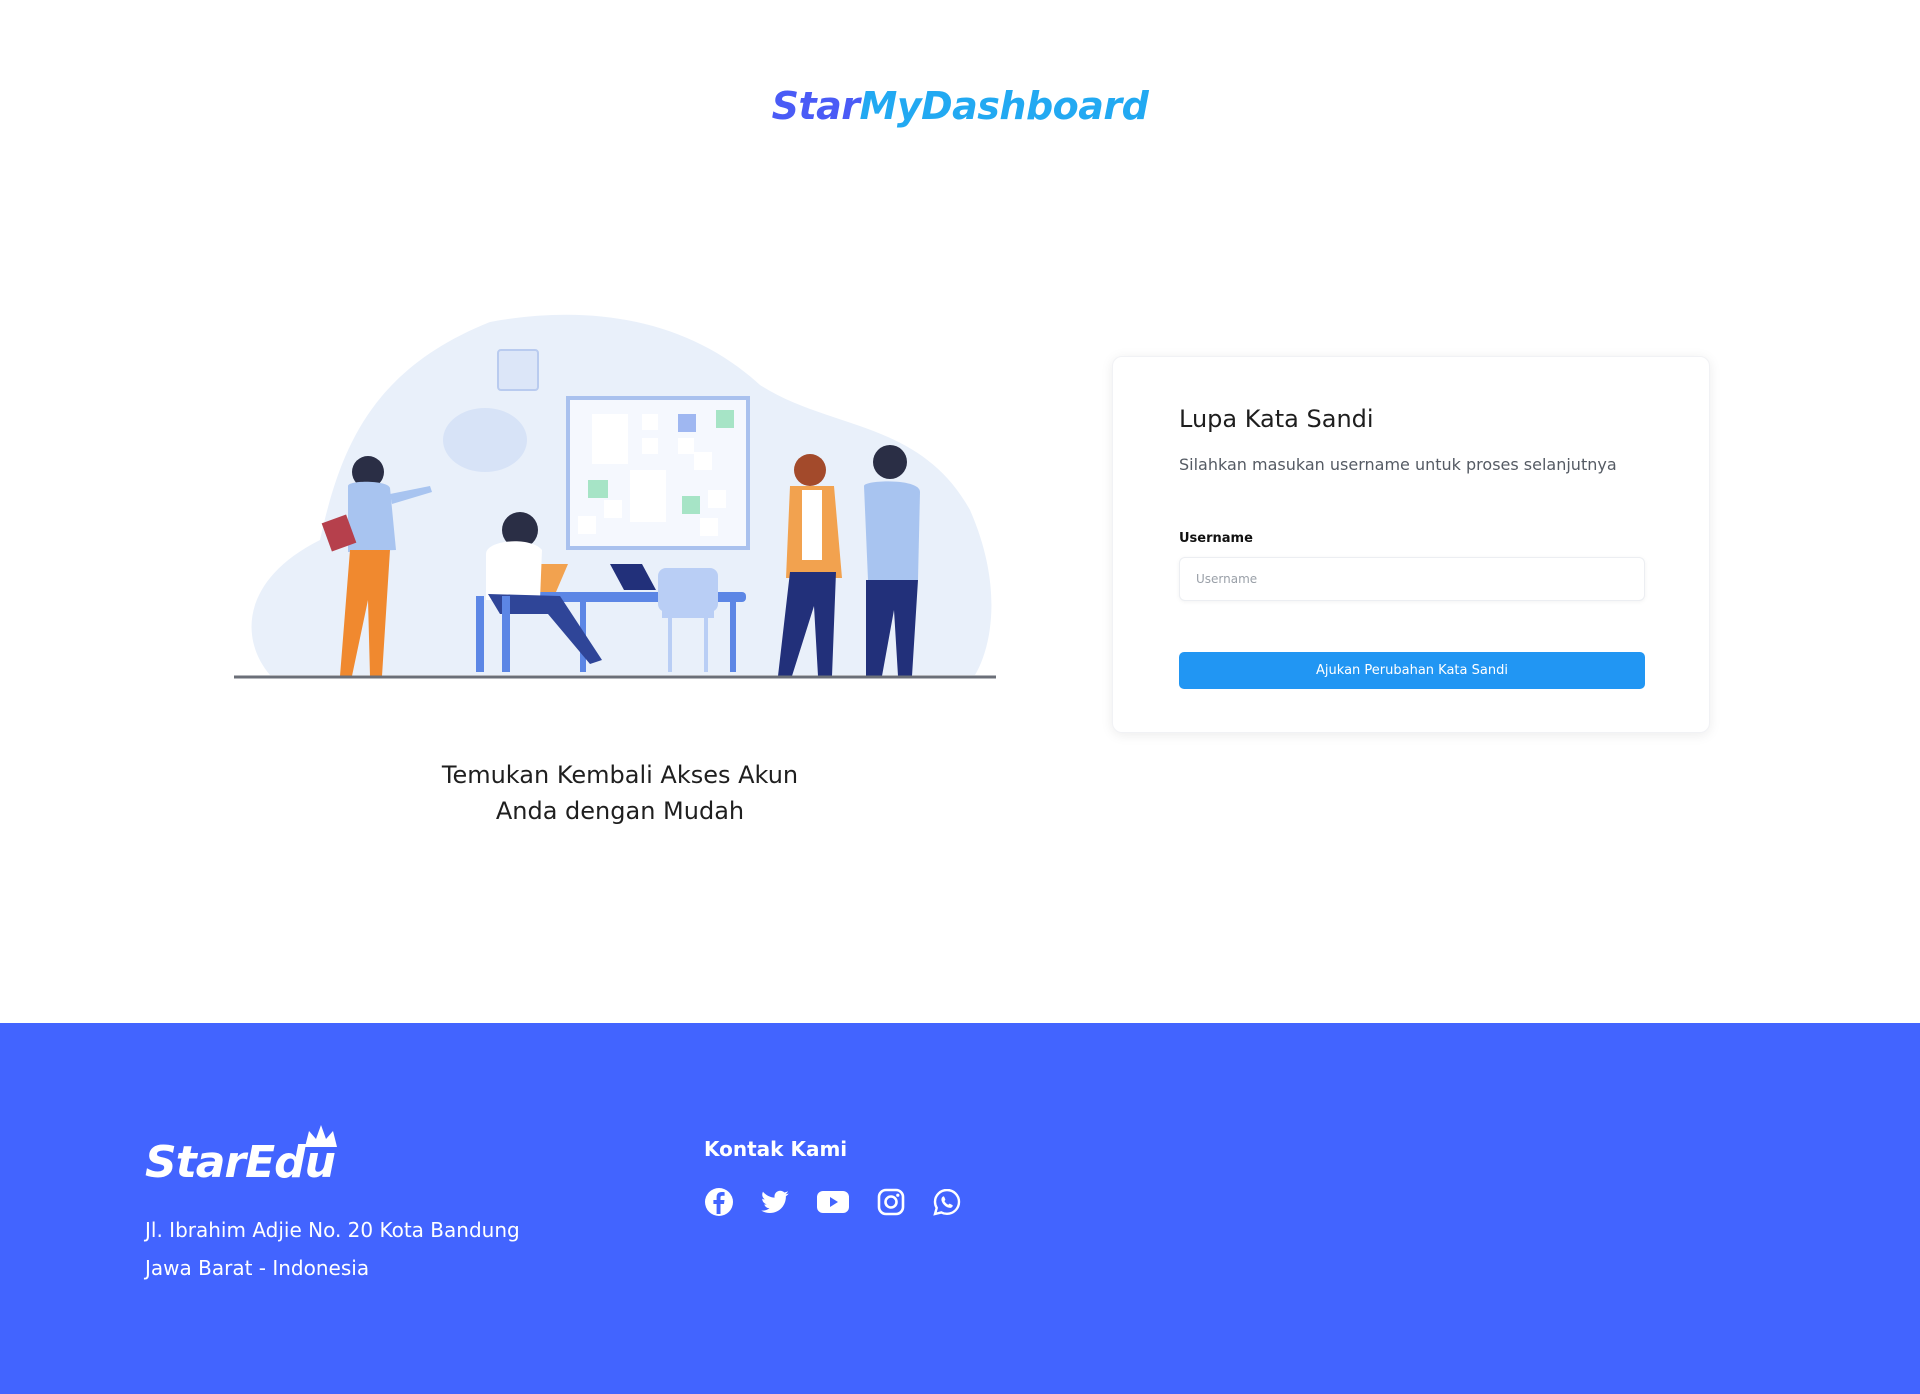  I want to click on youtube-icon, so click(833, 1202).